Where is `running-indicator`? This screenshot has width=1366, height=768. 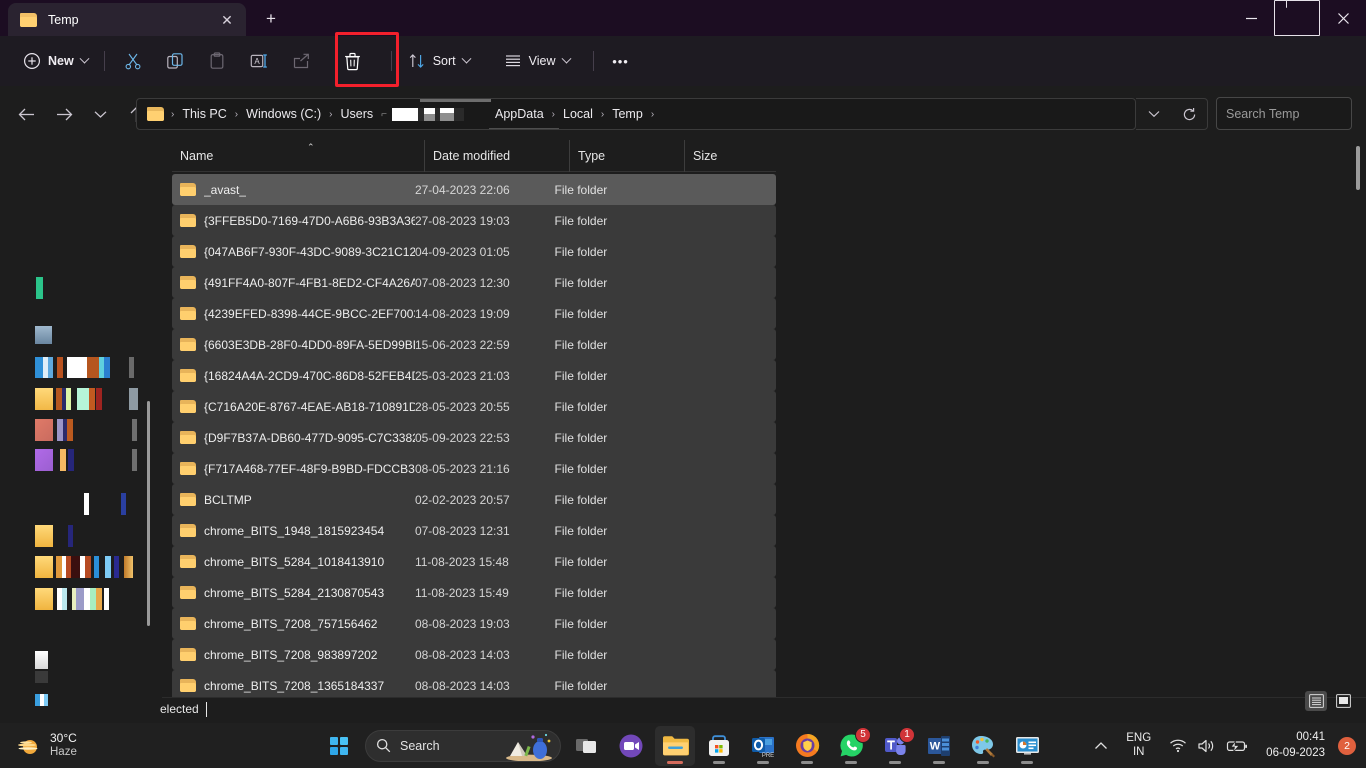
running-indicator is located at coordinates (807, 762).